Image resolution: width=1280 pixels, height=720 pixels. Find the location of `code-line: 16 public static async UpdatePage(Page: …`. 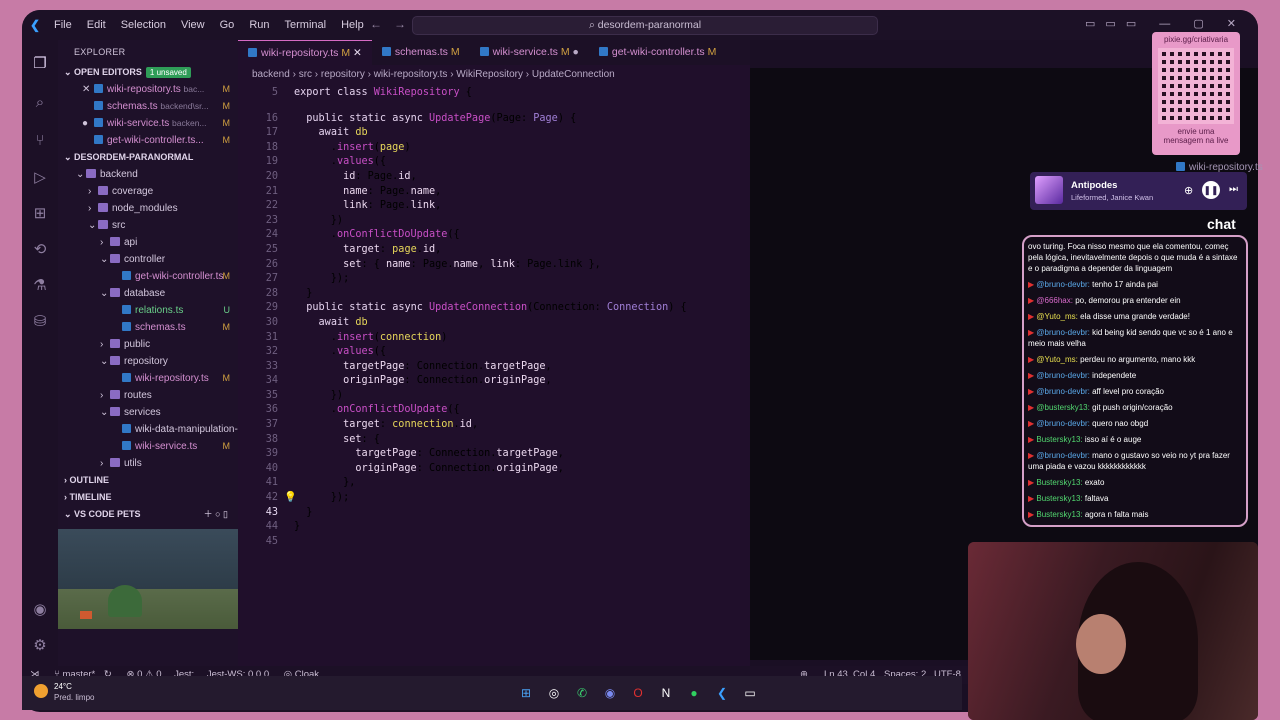

code-line: 16 public static async UpdatePage(Page: … is located at coordinates (494, 119).